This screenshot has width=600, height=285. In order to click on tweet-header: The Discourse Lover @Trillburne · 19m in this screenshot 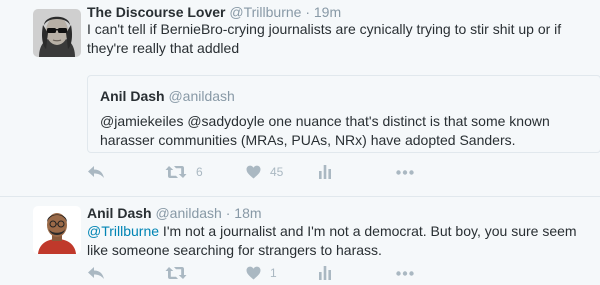, I will do `click(214, 12)`.